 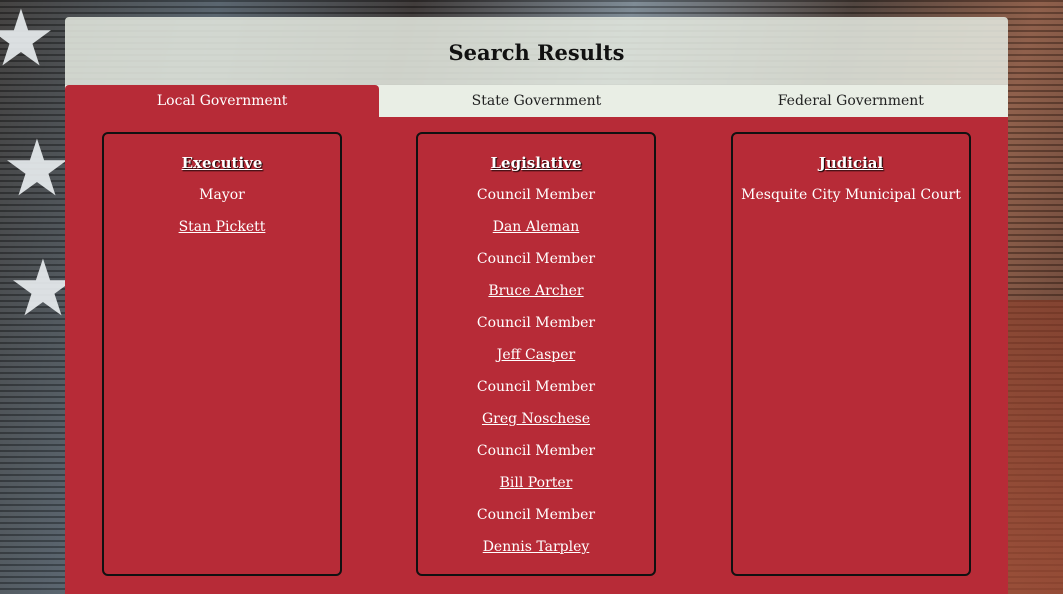 I want to click on official-entry: Bill Porter, so click(x=536, y=490).